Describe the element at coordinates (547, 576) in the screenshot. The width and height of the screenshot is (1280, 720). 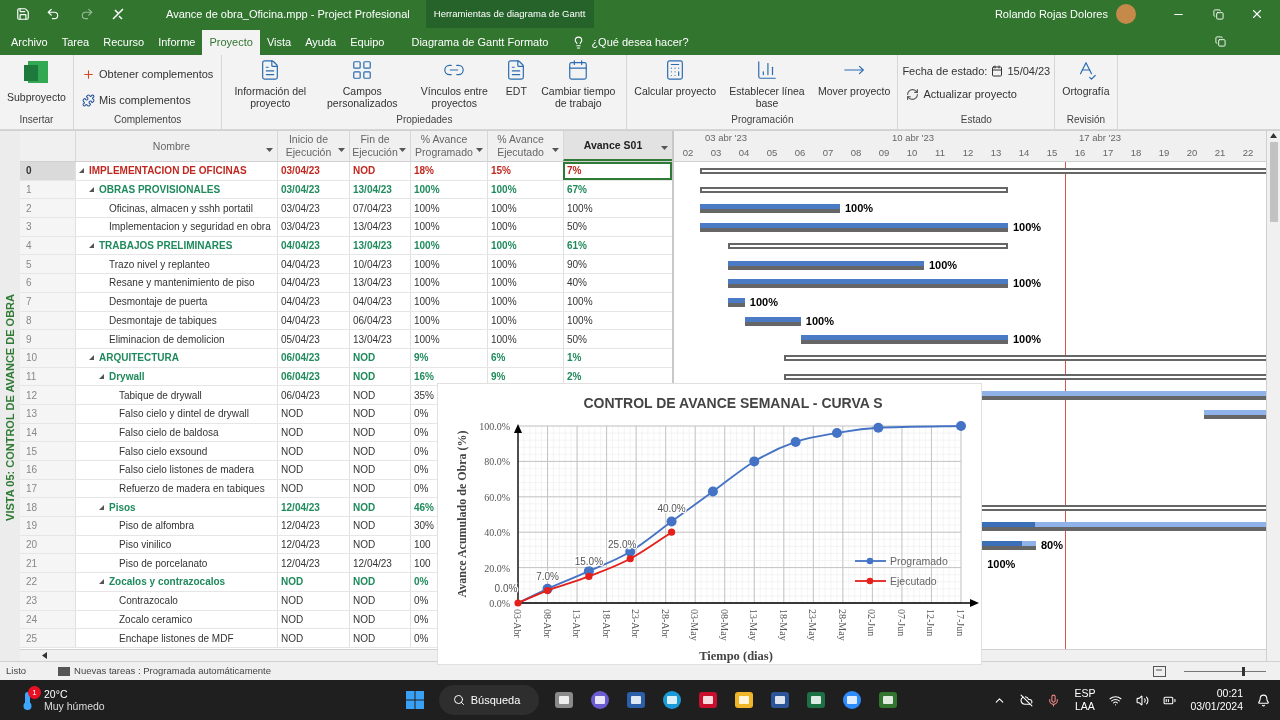
I see `data-label: 7.0%` at that location.